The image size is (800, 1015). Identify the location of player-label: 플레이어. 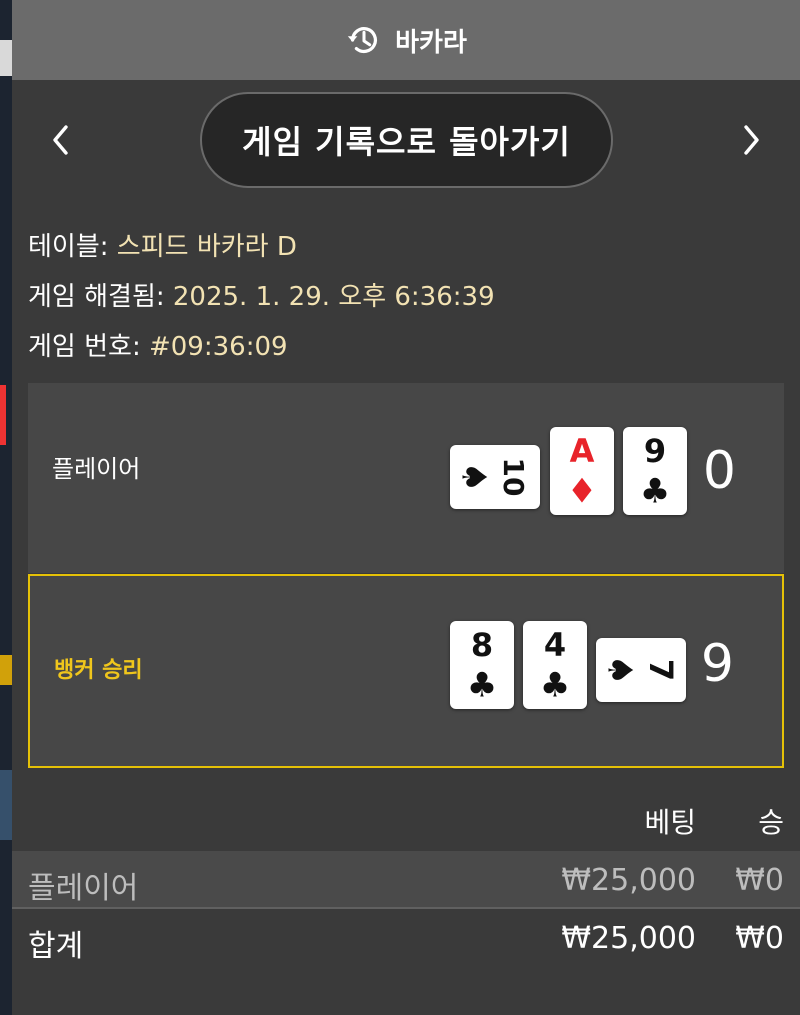
(96, 469).